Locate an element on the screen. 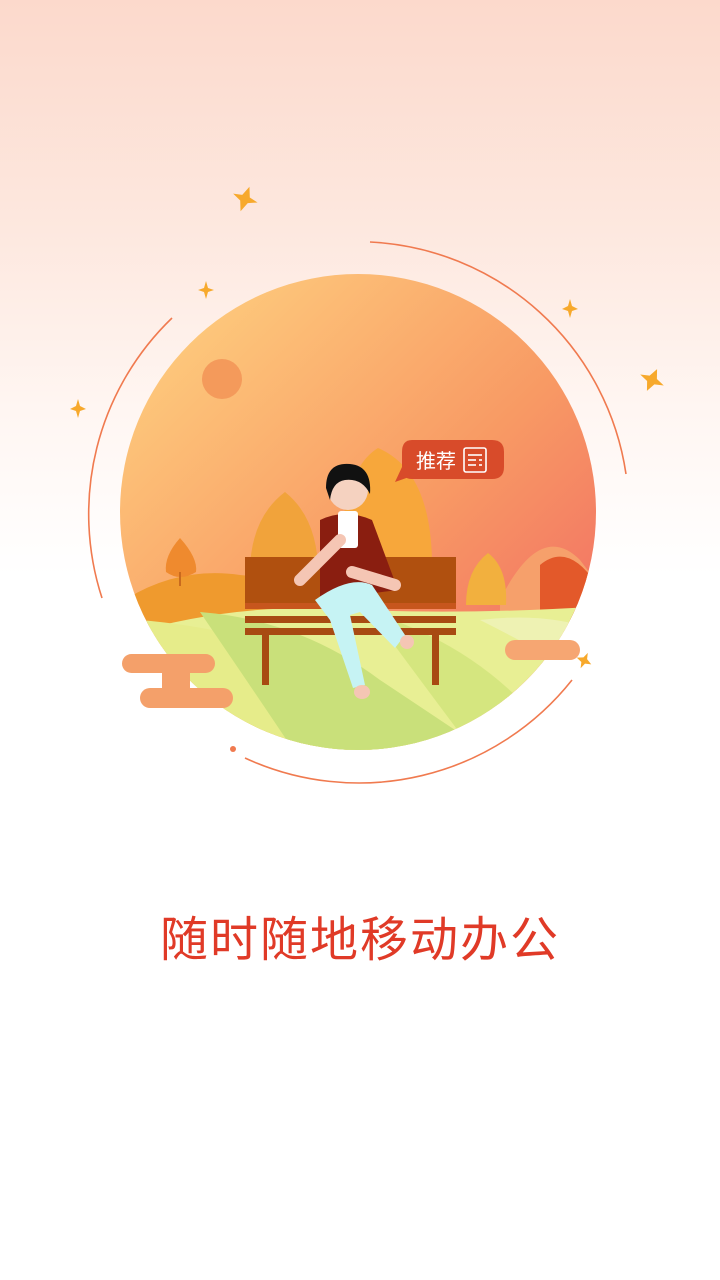 This screenshot has height=1280, width=720. orbit-dot is located at coordinates (233, 749).